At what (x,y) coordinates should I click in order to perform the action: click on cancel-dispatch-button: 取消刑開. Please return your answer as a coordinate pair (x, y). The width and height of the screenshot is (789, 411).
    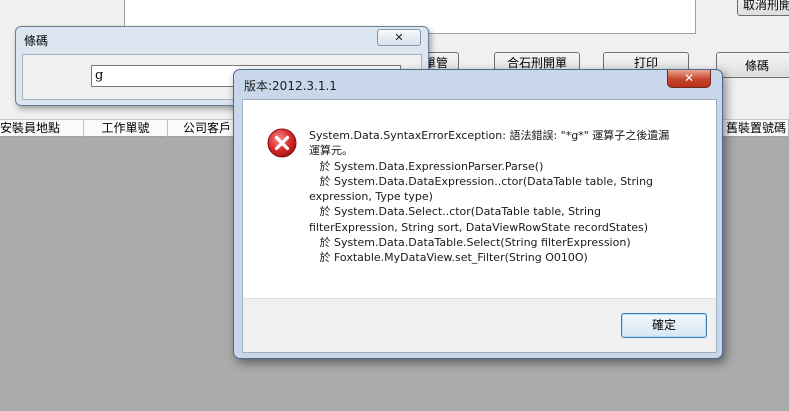
    Looking at the image, I should click on (763, 8).